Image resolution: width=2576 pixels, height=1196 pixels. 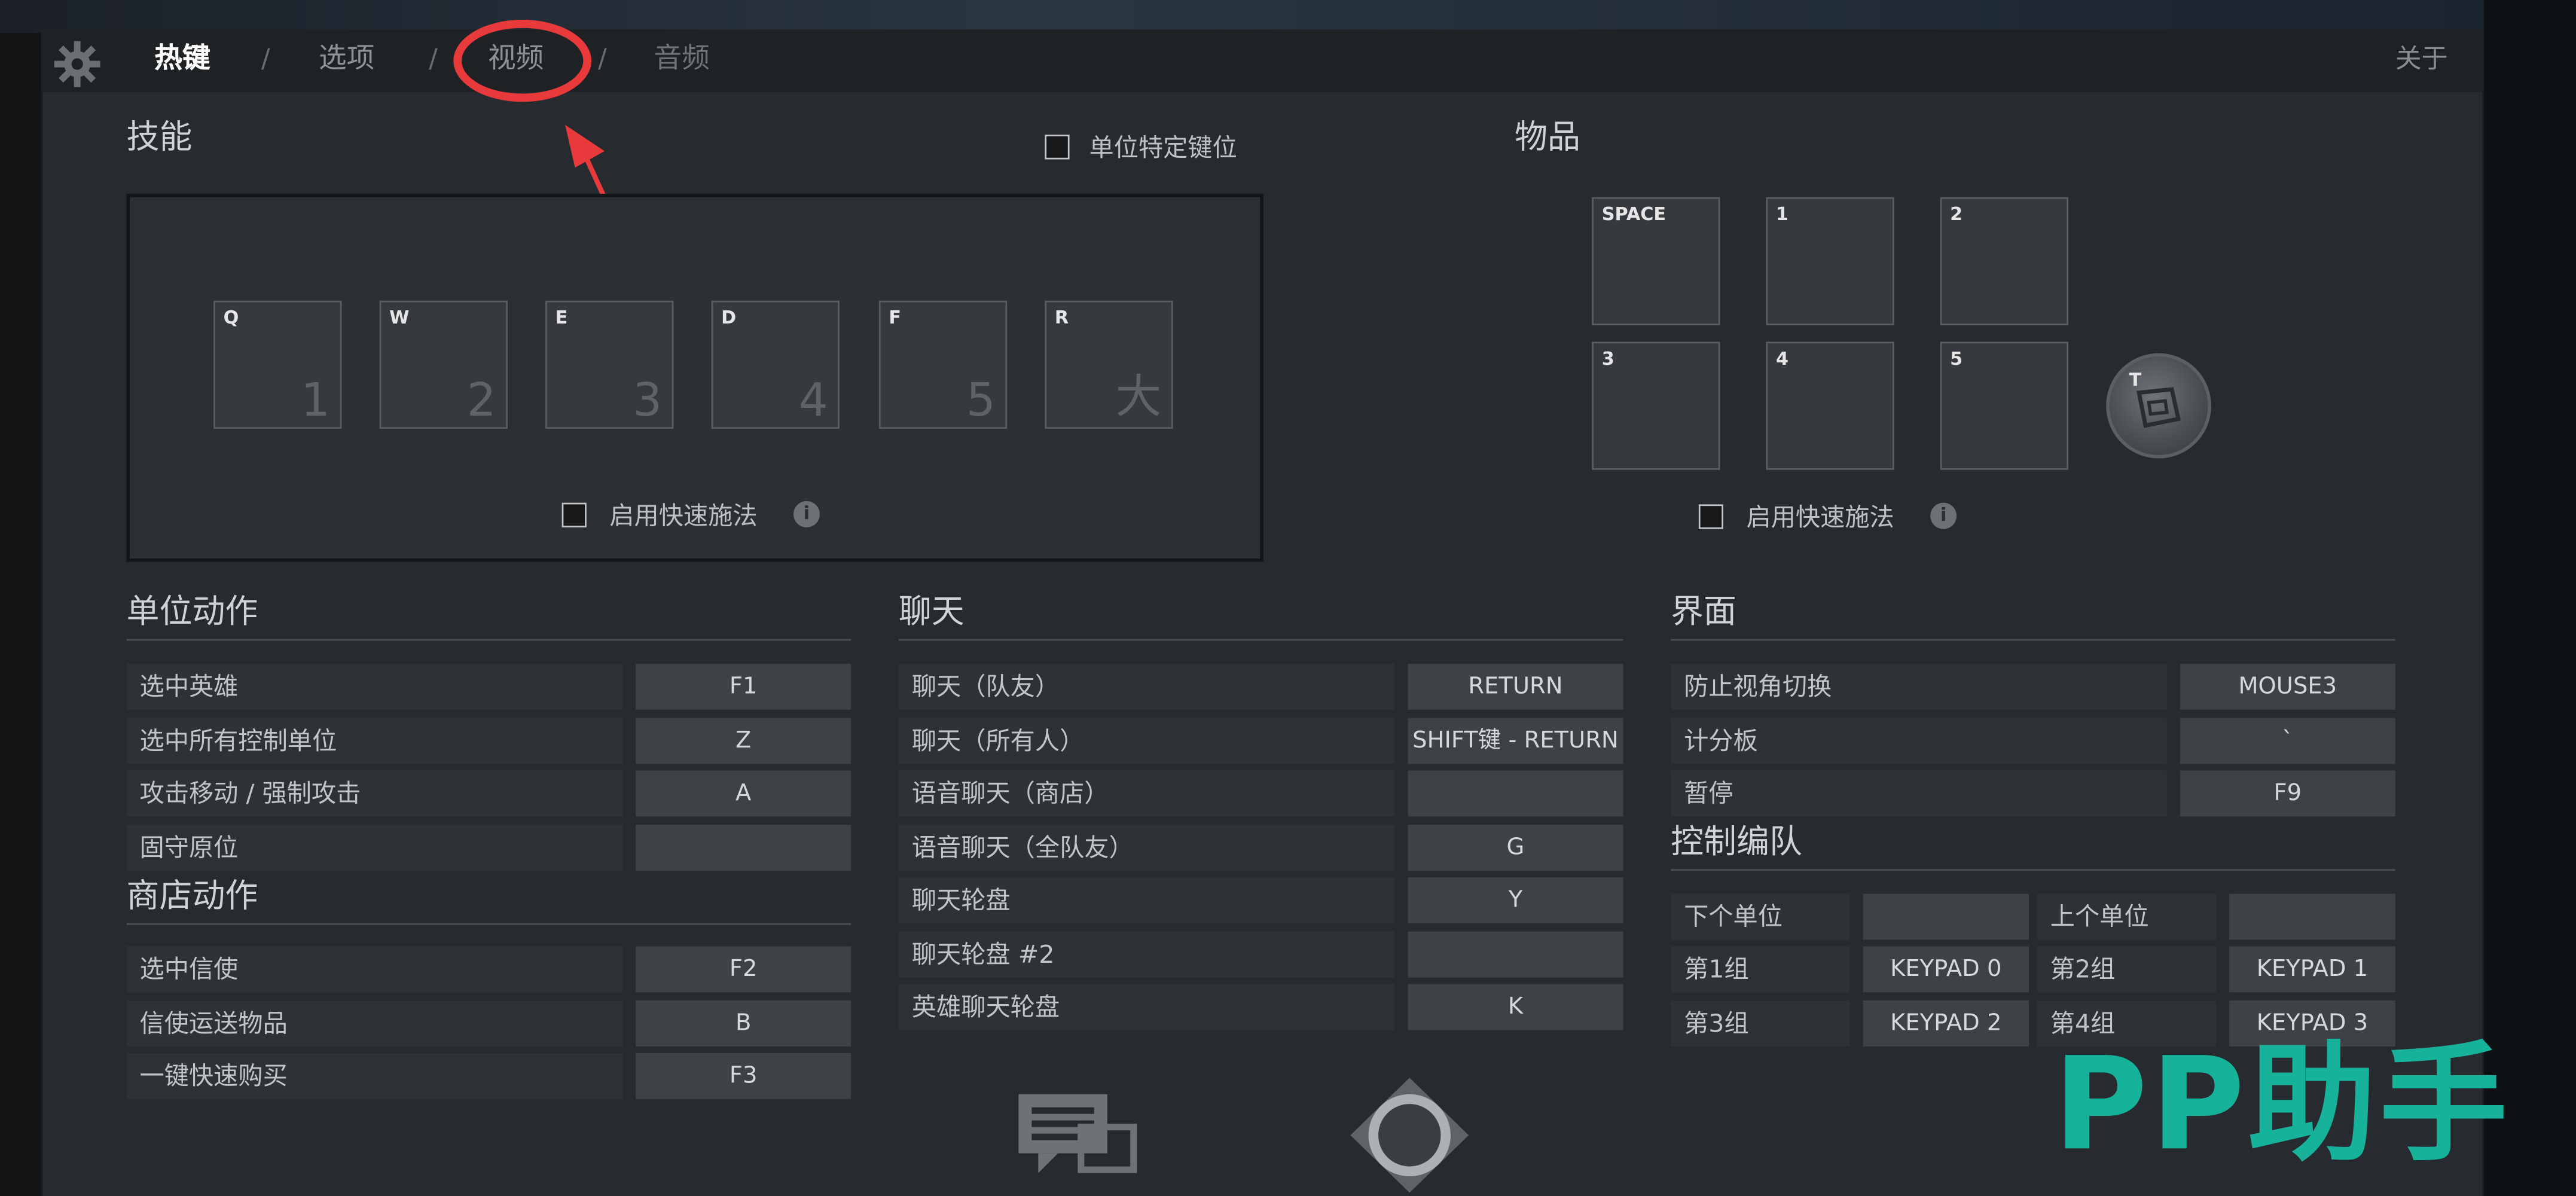 What do you see at coordinates (743, 1076) in the screenshot?
I see `hotkey-button: F3` at bounding box center [743, 1076].